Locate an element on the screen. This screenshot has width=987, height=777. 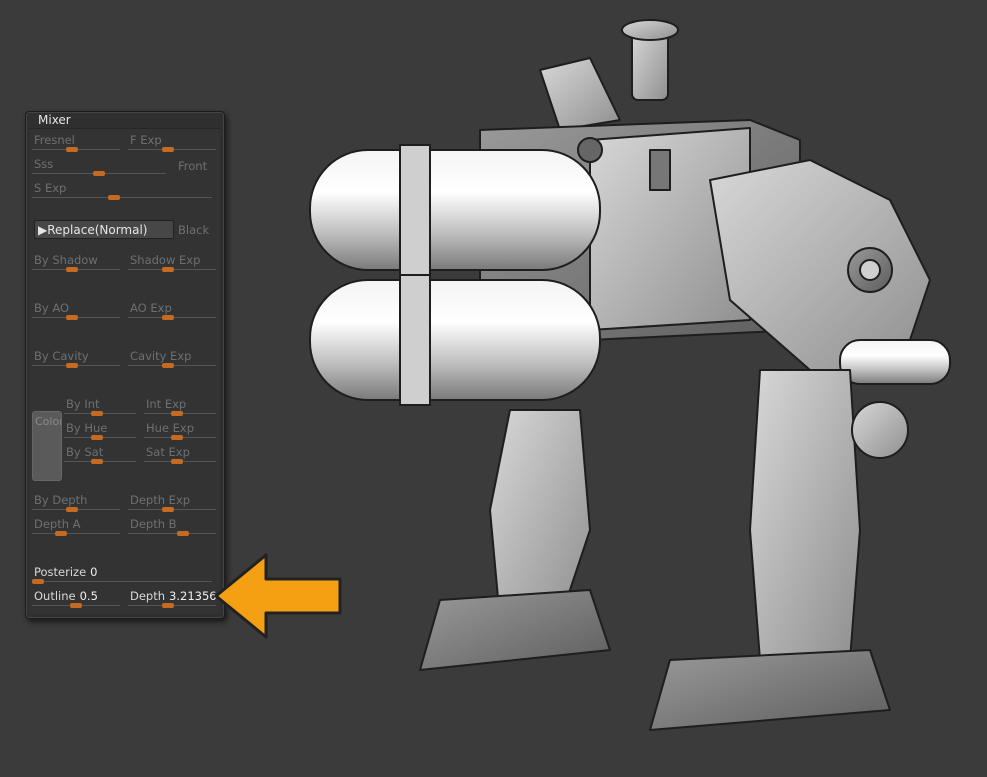
shadow-exp-knob is located at coordinates (168, 269).